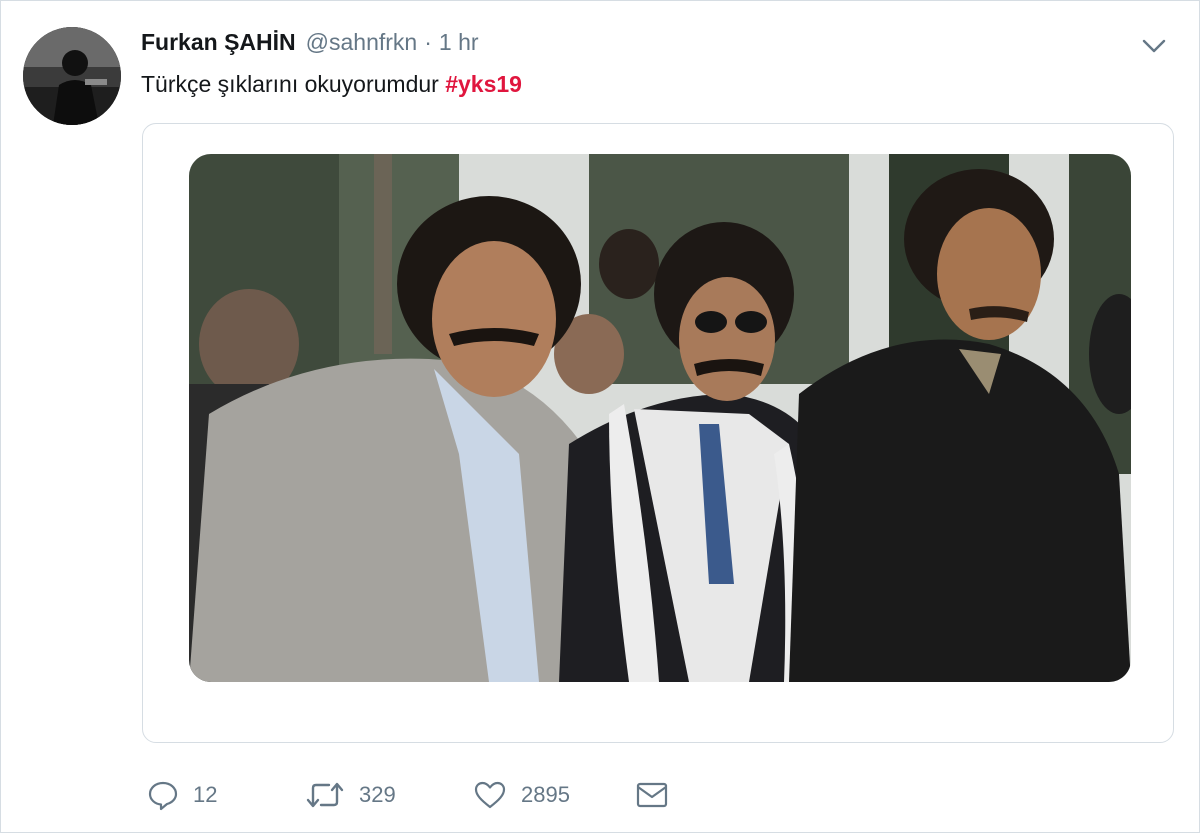 The width and height of the screenshot is (1200, 833). I want to click on display-name: Furkan ŞAHİN, so click(218, 42).